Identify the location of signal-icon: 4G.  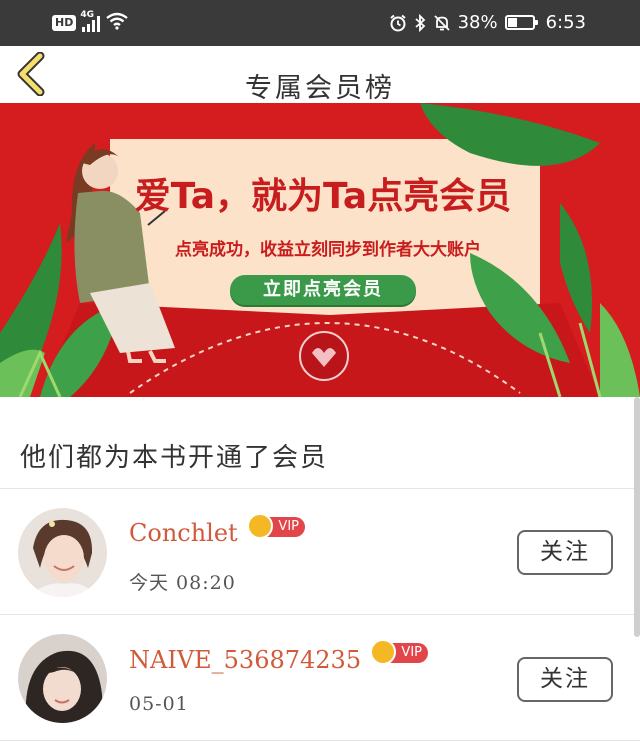
(90, 21).